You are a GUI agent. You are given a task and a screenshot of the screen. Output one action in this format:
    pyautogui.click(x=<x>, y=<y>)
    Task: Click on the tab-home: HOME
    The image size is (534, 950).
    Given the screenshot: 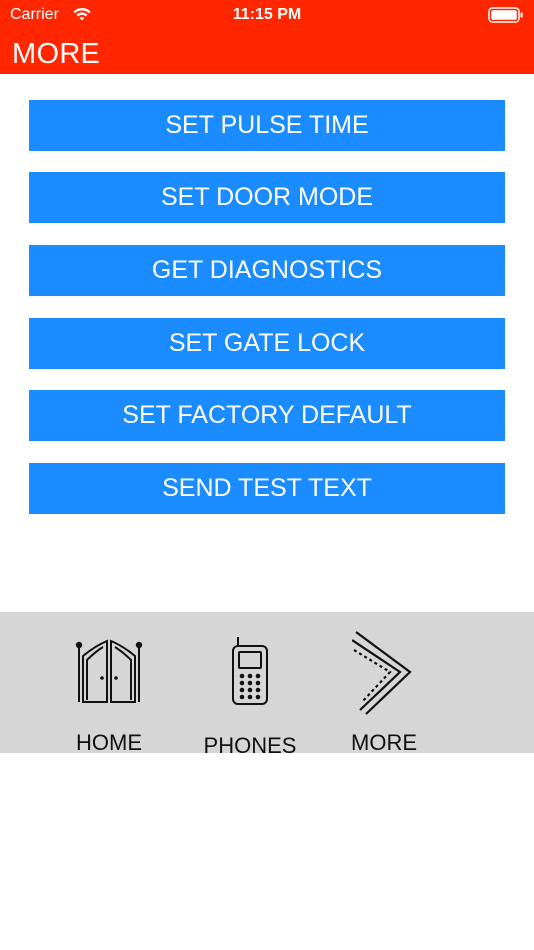 What is the action you would take?
    pyautogui.click(x=109, y=683)
    